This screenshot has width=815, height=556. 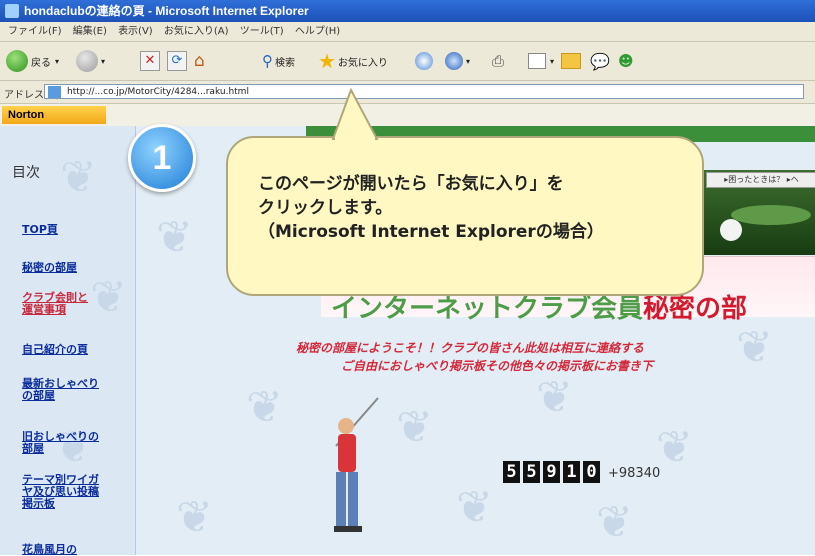 I want to click on back-label: 戻る, so click(x=41, y=63).